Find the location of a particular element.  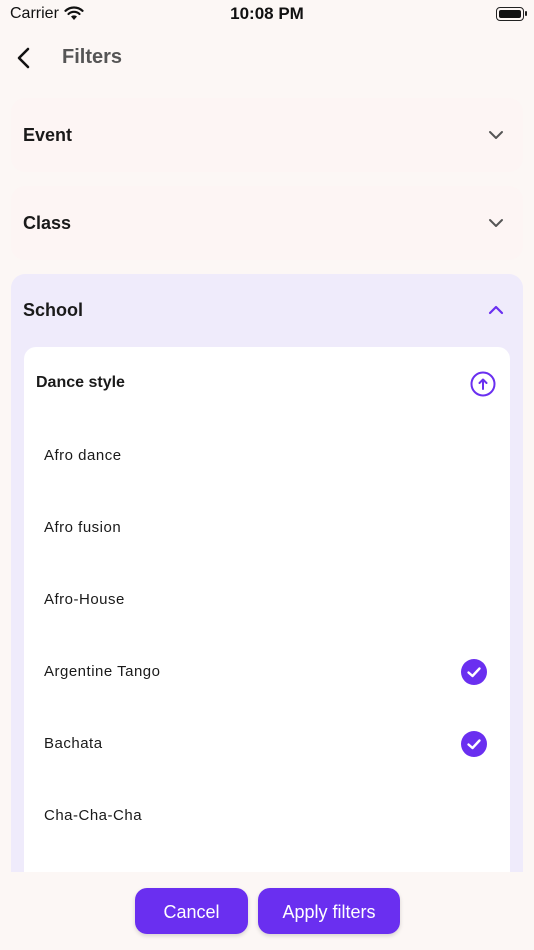

list-item: Afro fusion is located at coordinates (269, 529).